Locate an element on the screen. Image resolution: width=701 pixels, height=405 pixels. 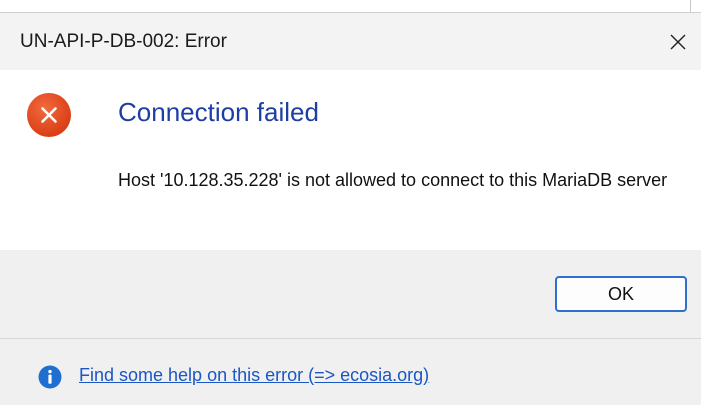
background-window-edge is located at coordinates (350, 6).